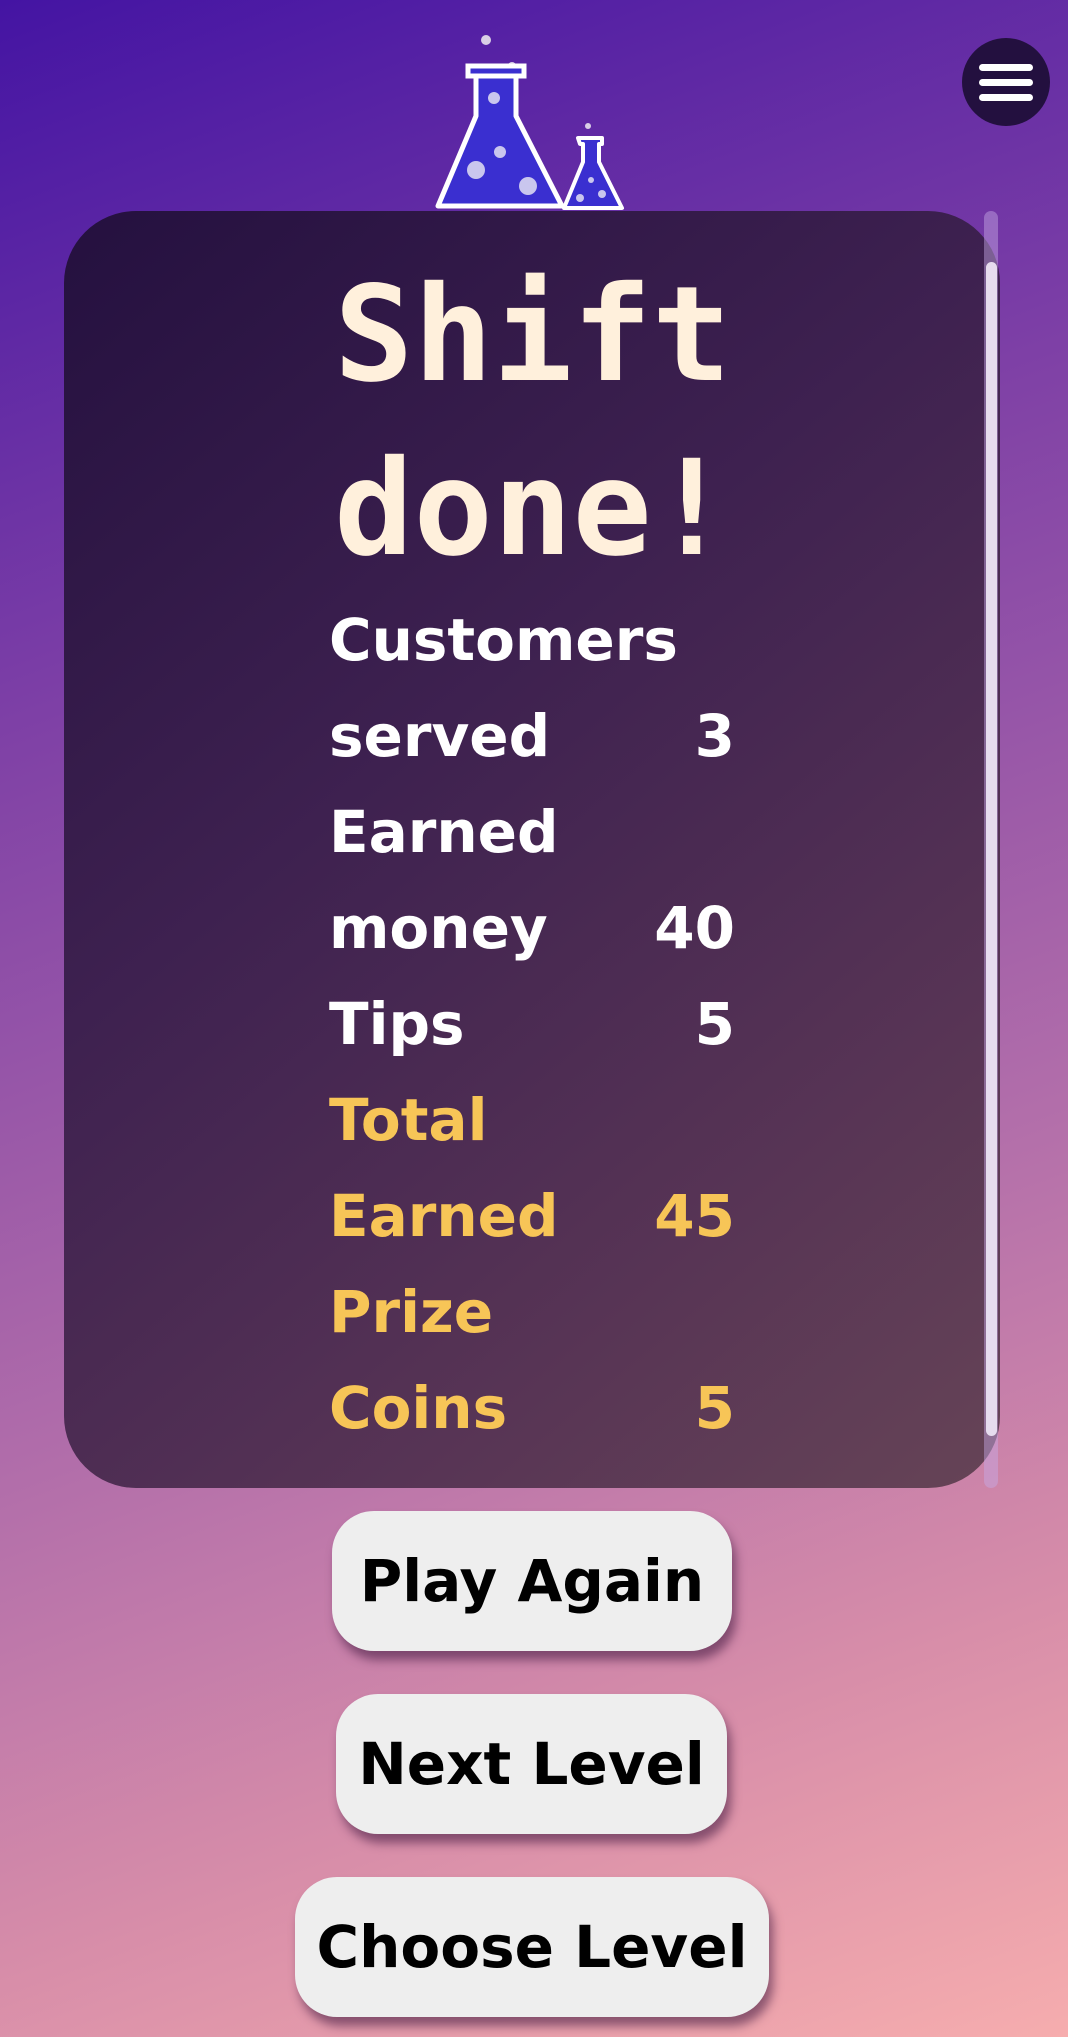  Describe the element at coordinates (503, 688) in the screenshot. I see `stat-label: Customers served` at that location.